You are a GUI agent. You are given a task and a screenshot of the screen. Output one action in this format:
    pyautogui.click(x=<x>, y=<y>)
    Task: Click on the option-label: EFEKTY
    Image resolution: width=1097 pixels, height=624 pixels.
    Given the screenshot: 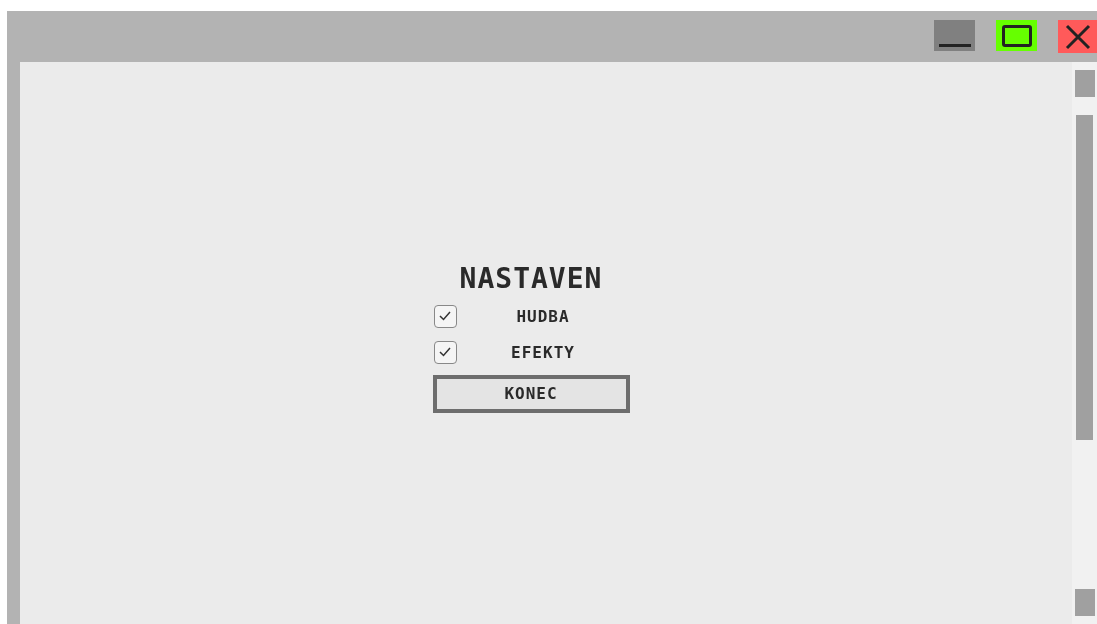 What is the action you would take?
    pyautogui.click(x=543, y=352)
    